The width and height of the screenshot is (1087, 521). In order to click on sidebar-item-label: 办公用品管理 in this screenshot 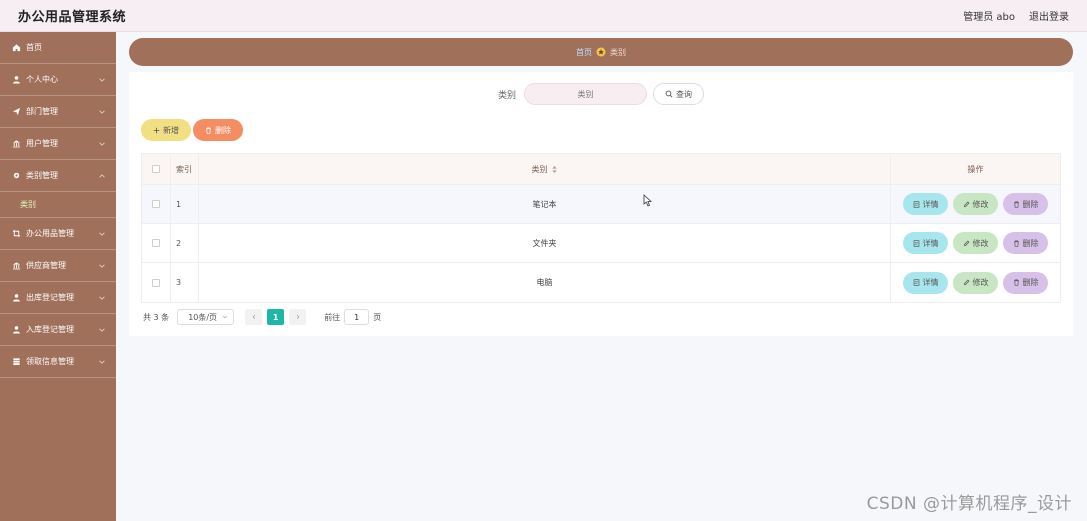, I will do `click(50, 233)`.